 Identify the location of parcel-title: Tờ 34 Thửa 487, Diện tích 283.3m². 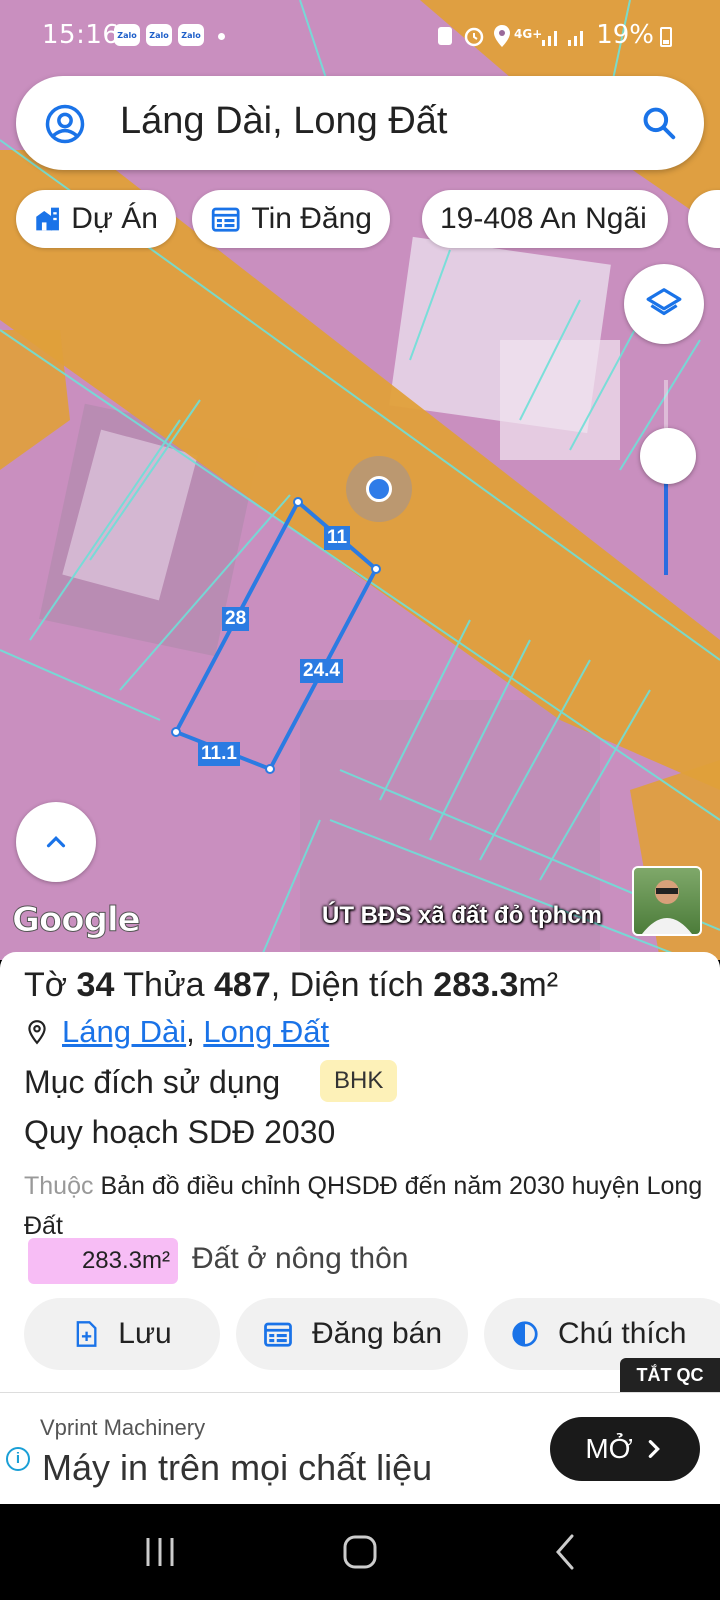
(291, 985).